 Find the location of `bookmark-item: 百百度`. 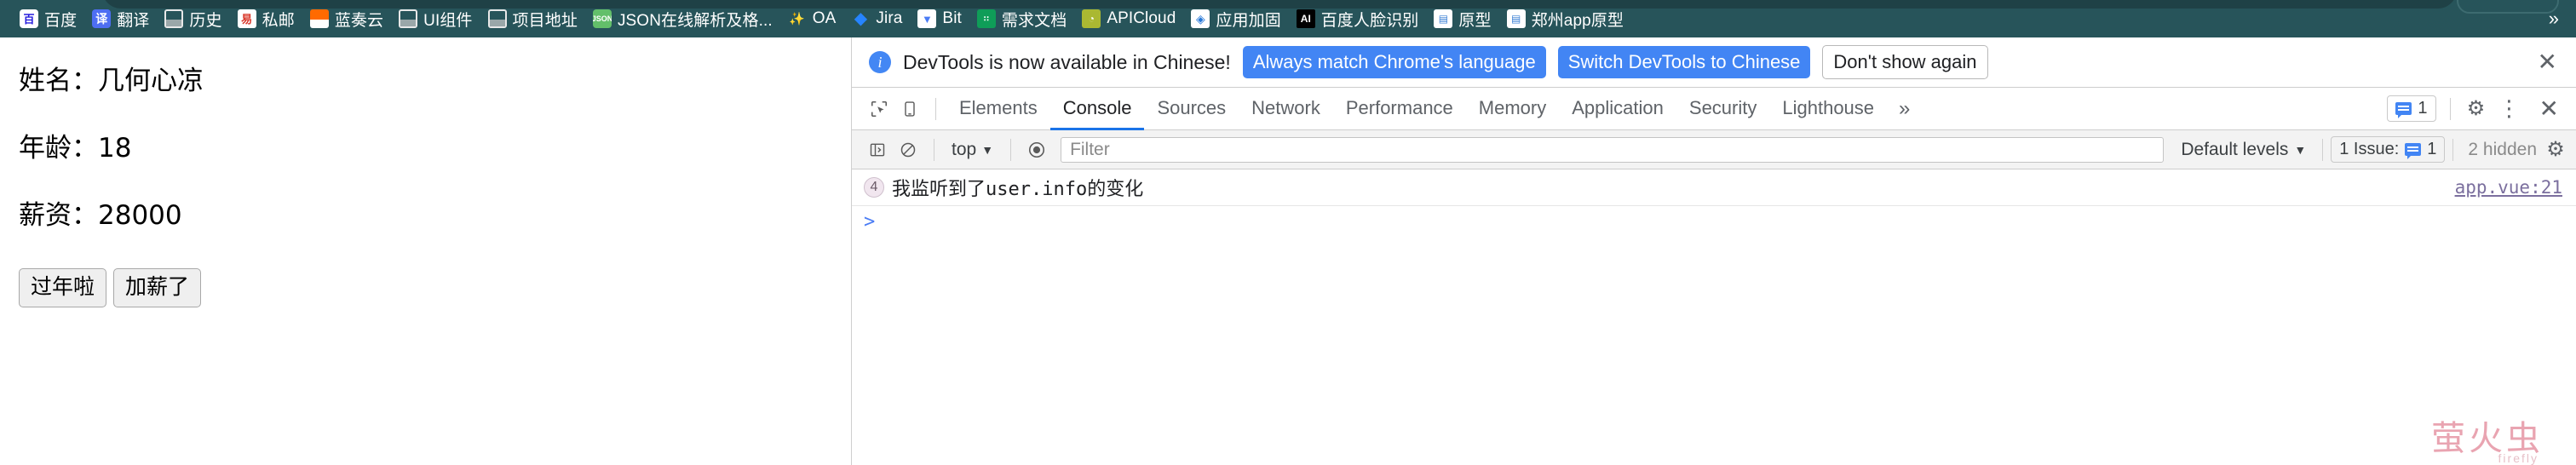

bookmark-item: 百百度 is located at coordinates (48, 19).